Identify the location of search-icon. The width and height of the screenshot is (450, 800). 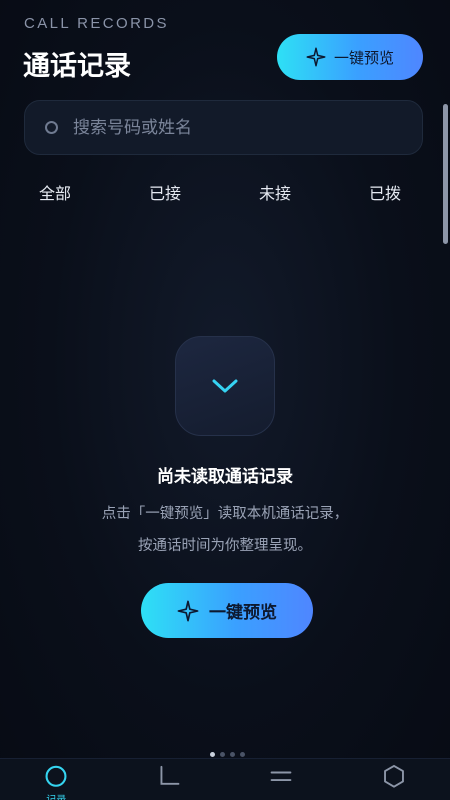
(51, 127).